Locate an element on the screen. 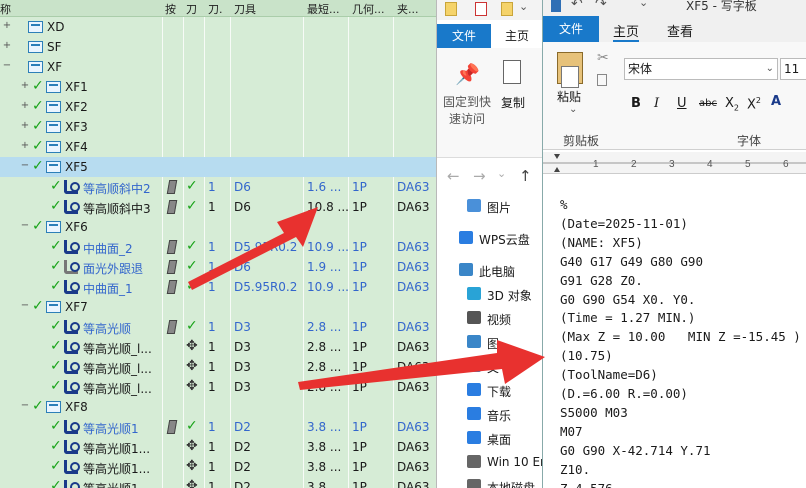 This screenshot has height=488, width=806. tree-folder-row: + ✓ XF3 is located at coordinates (218, 127).